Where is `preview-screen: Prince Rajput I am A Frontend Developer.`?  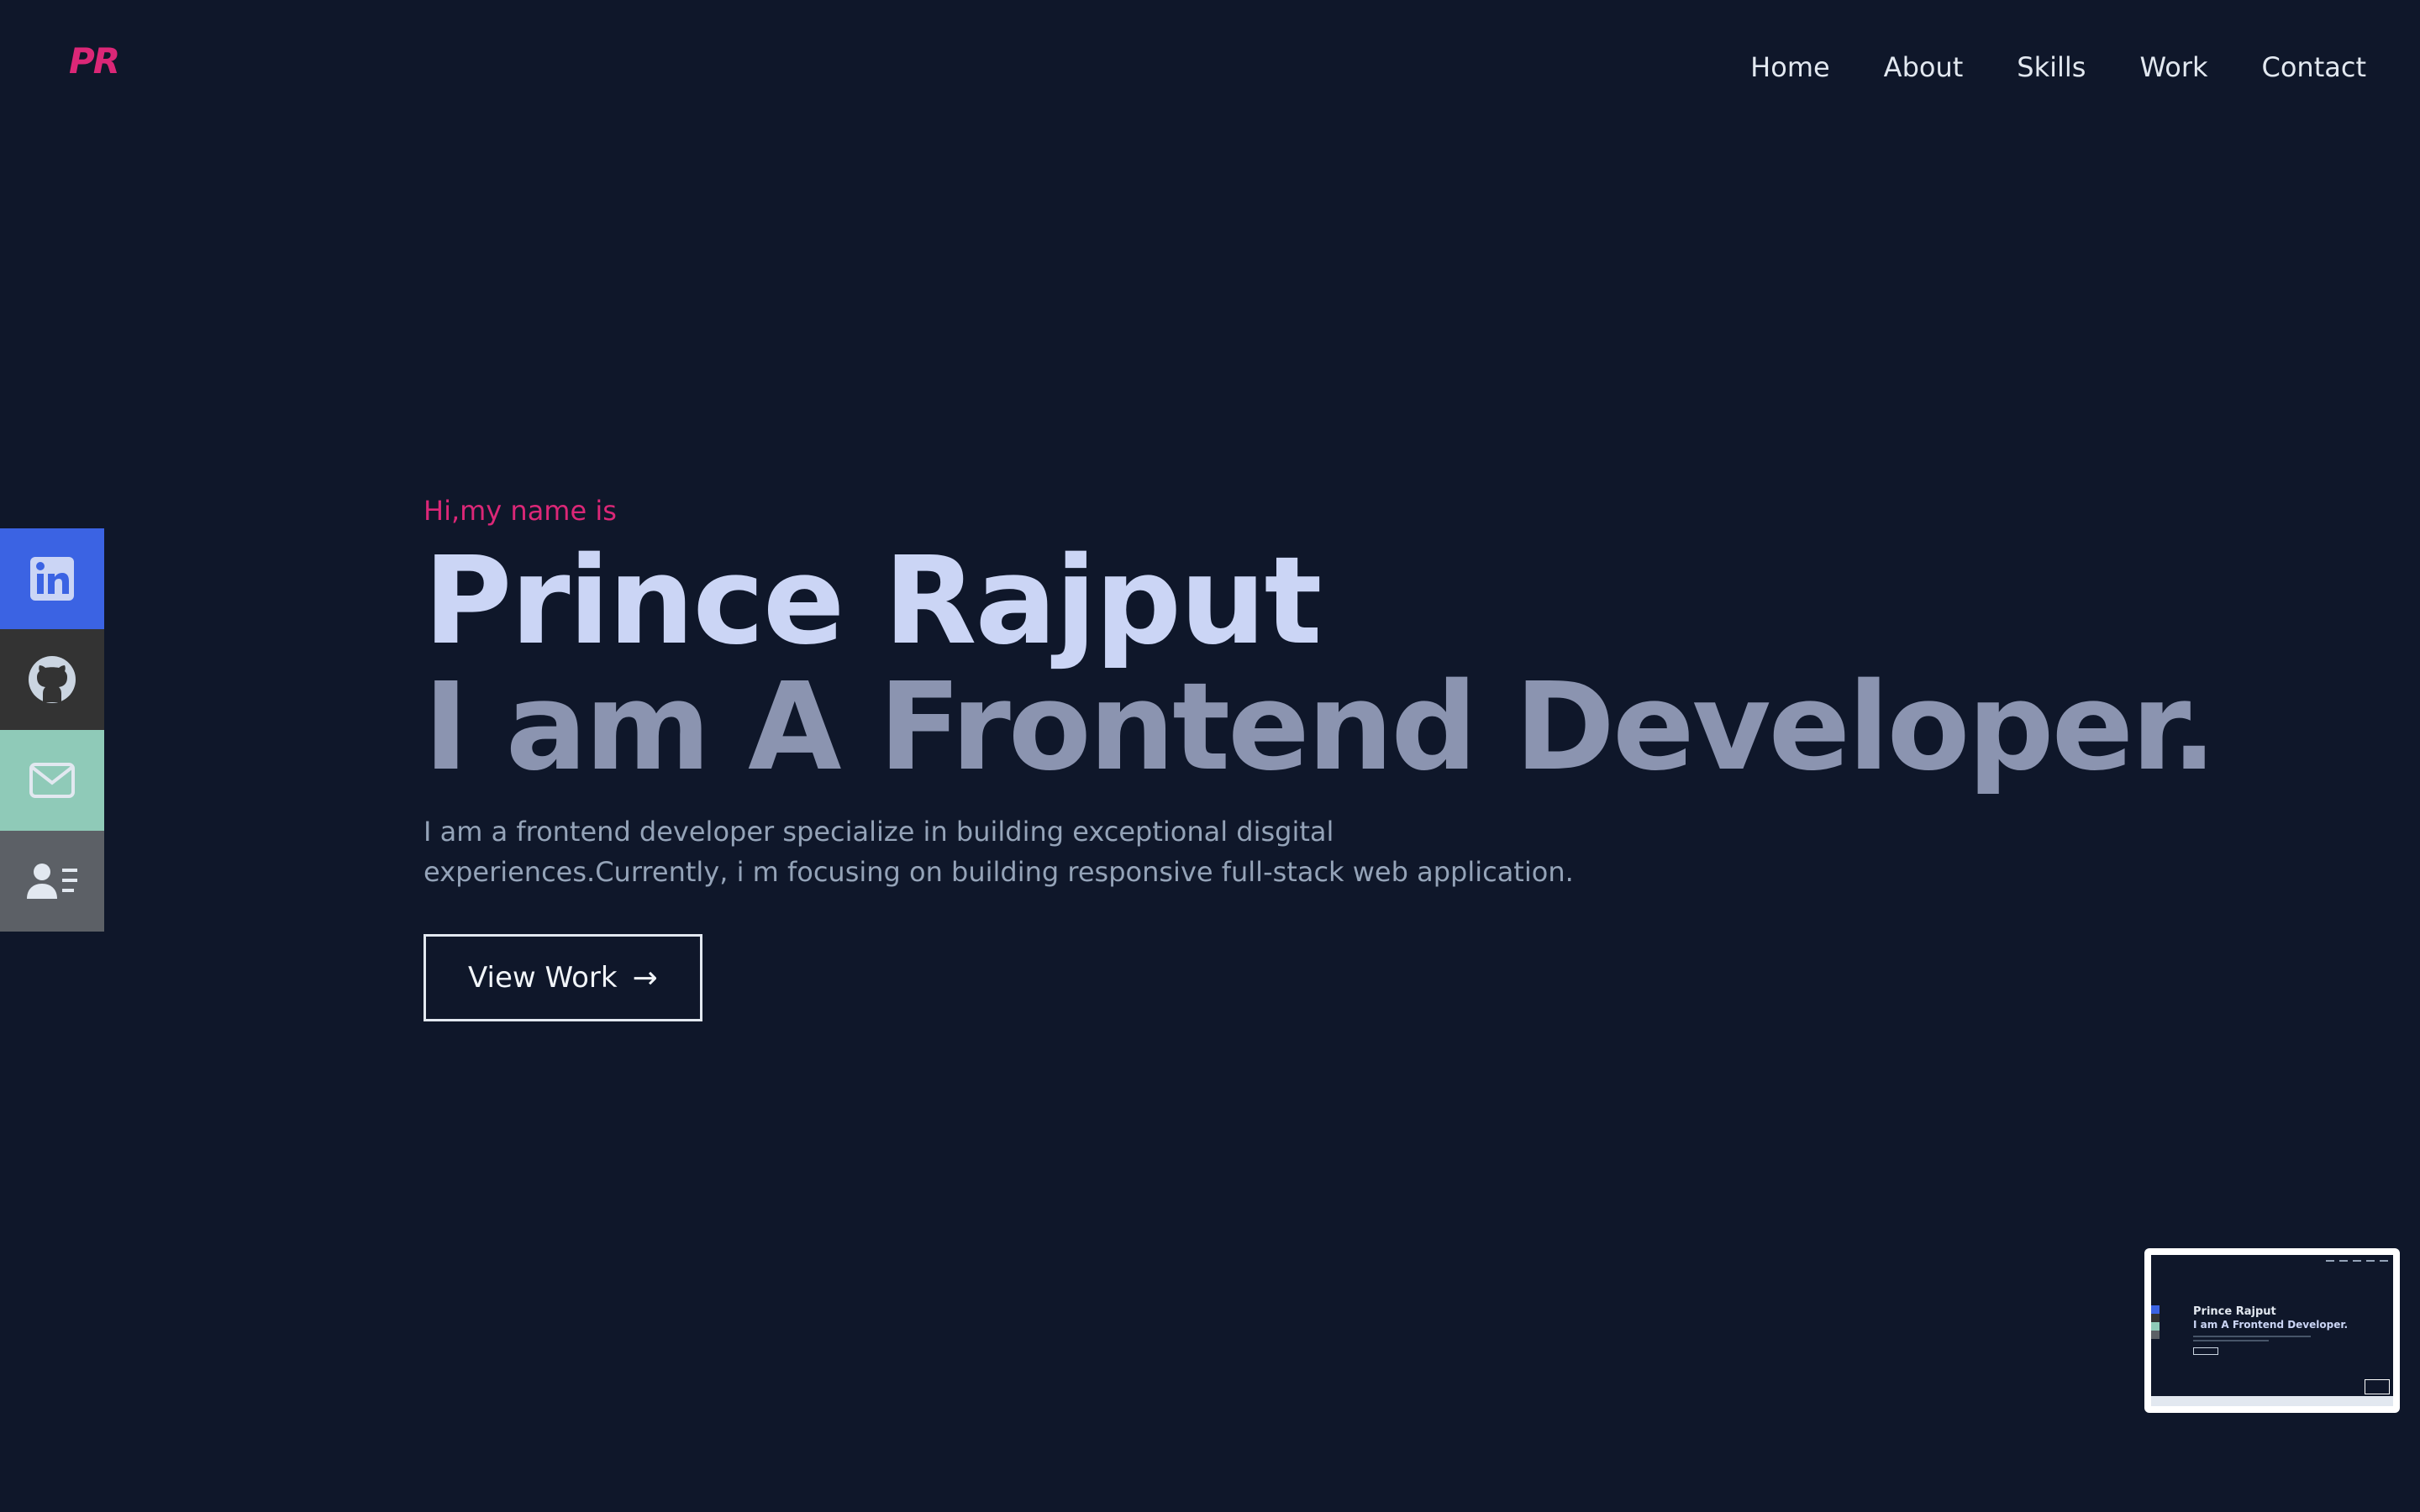
preview-screen: Prince Rajput I am A Frontend Developer. is located at coordinates (2272, 1330).